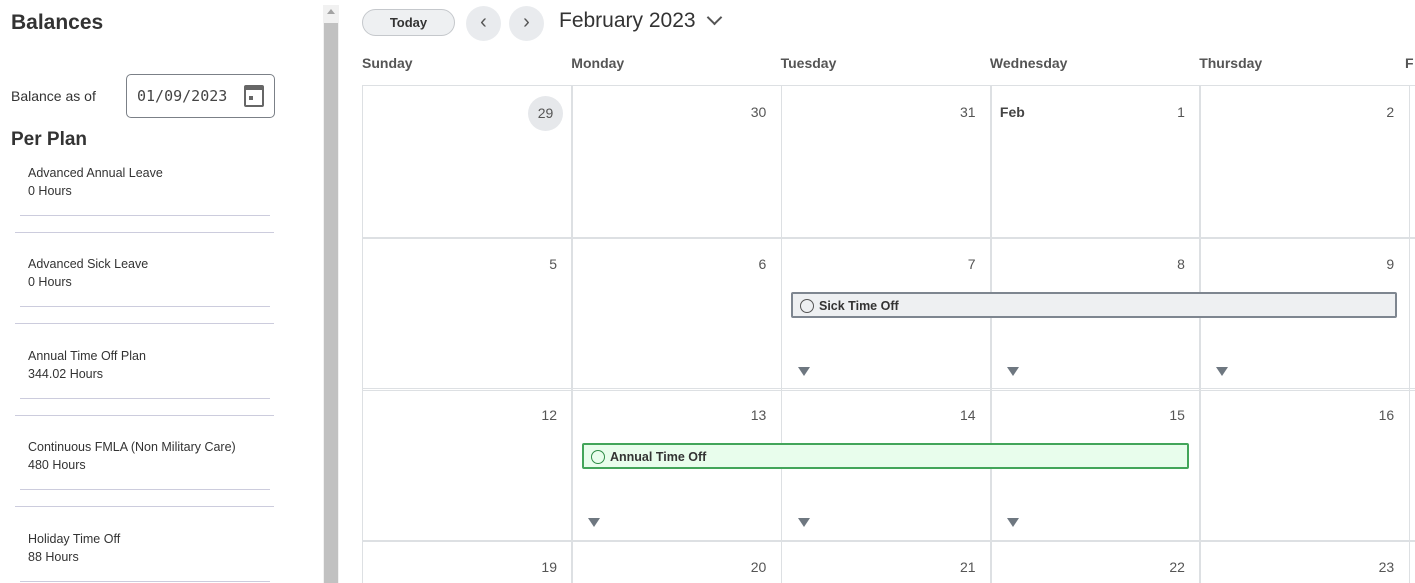 Image resolution: width=1415 pixels, height=583 pixels. What do you see at coordinates (132, 447) in the screenshot?
I see `plan-name: Continuous FMLA (Non Military Care)` at bounding box center [132, 447].